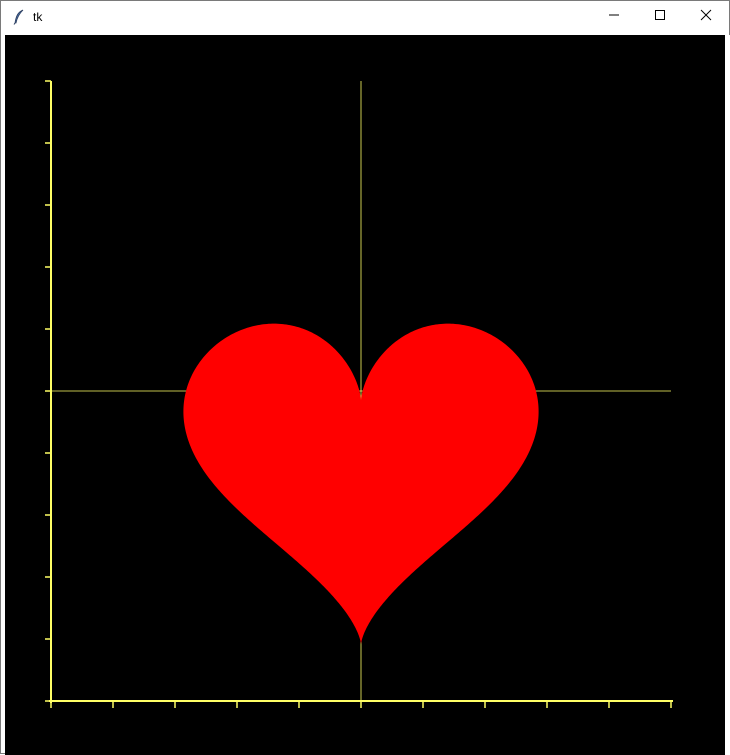 This screenshot has width=730, height=755. I want to click on minimize-icon, so click(614, 17).